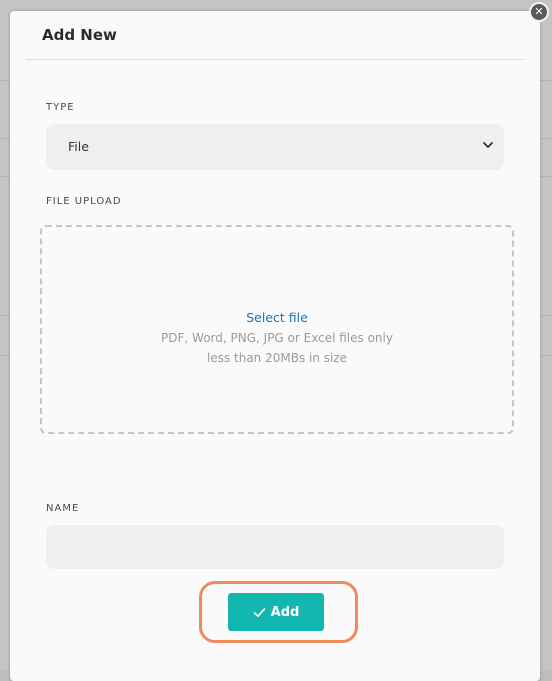 The width and height of the screenshot is (552, 681). What do you see at coordinates (275, 547) in the screenshot?
I see `name-input` at bounding box center [275, 547].